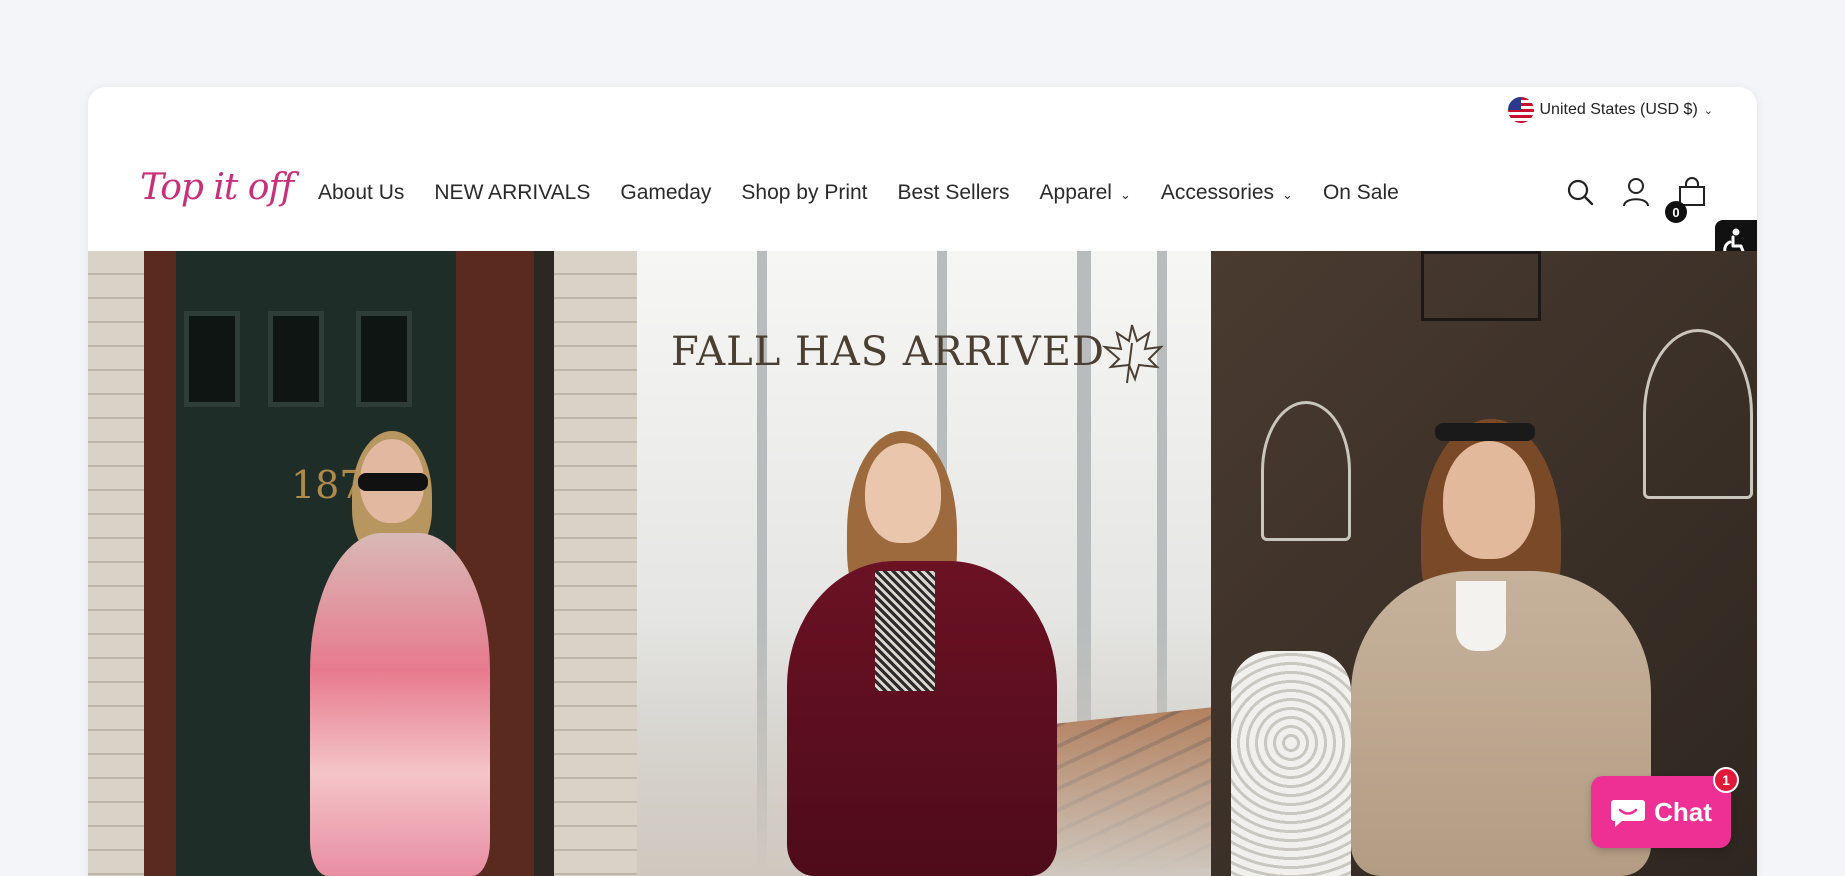 Image resolution: width=1845 pixels, height=876 pixels. I want to click on chat-label: Chat, so click(1683, 811).